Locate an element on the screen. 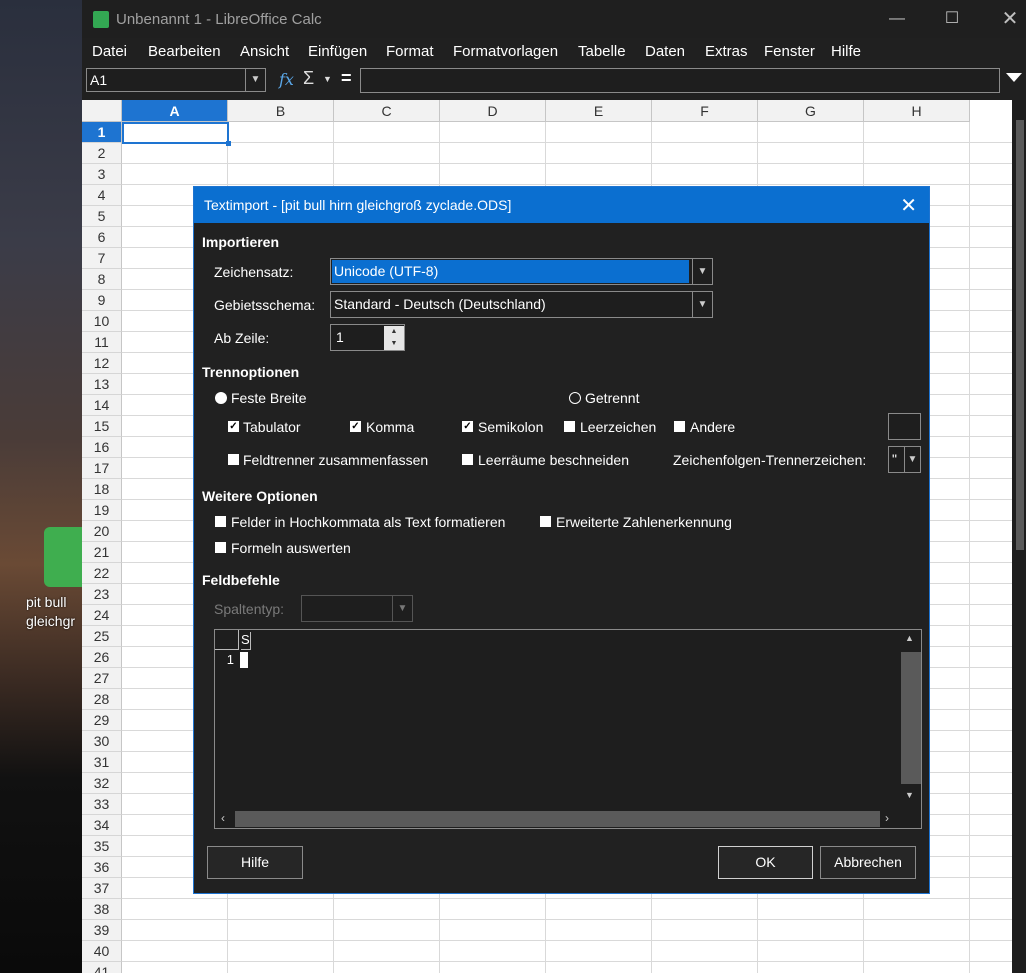  row-header-37: 37 is located at coordinates (102, 888).